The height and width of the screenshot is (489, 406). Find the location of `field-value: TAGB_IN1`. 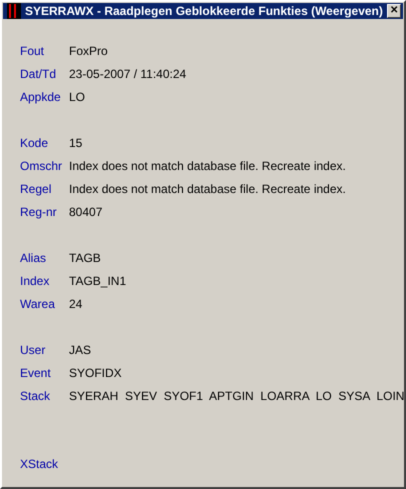

field-value: TAGB_IN1 is located at coordinates (97, 281).